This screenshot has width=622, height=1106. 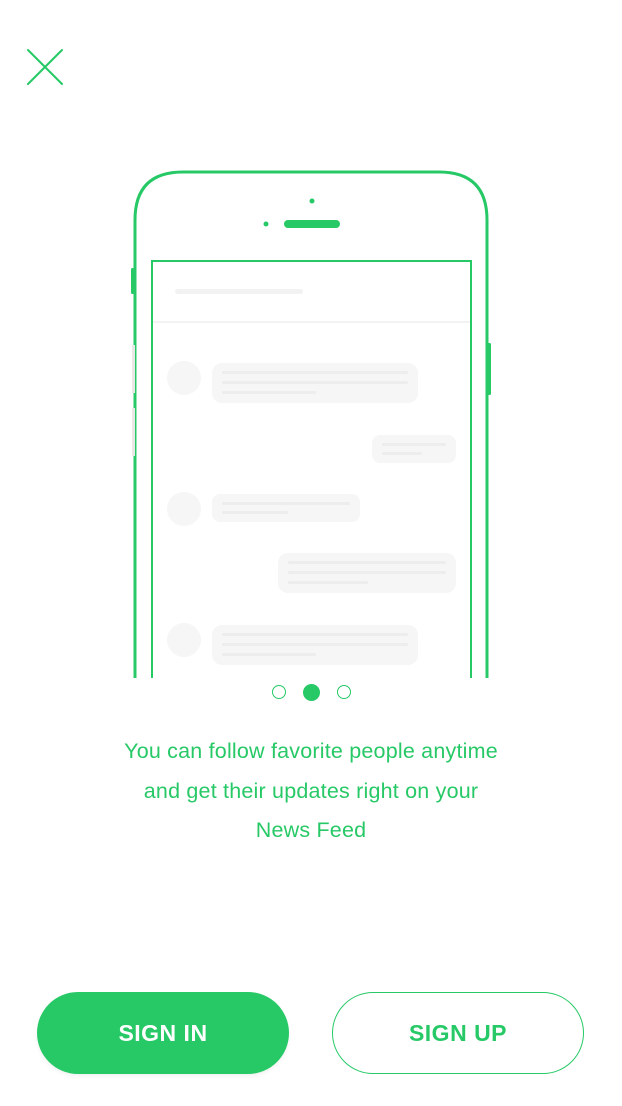 What do you see at coordinates (239, 291) in the screenshot?
I see `screen-header-line` at bounding box center [239, 291].